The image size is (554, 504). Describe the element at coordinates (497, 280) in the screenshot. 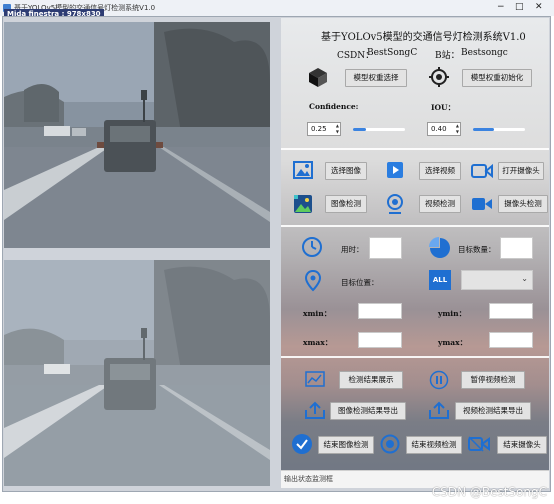

I see `position-dropdown: ⌄` at that location.